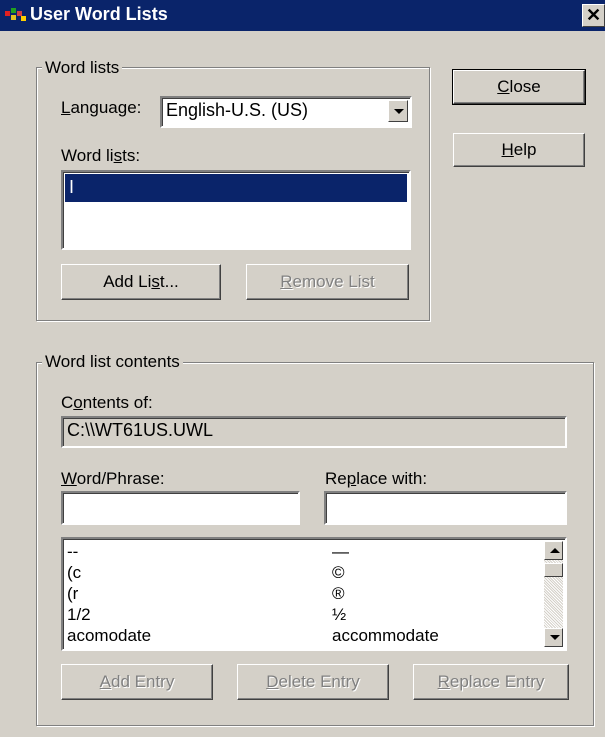 The image size is (605, 737). Describe the element at coordinates (237, 110) in the screenshot. I see `language-select-value: English-U.S. (US)` at that location.